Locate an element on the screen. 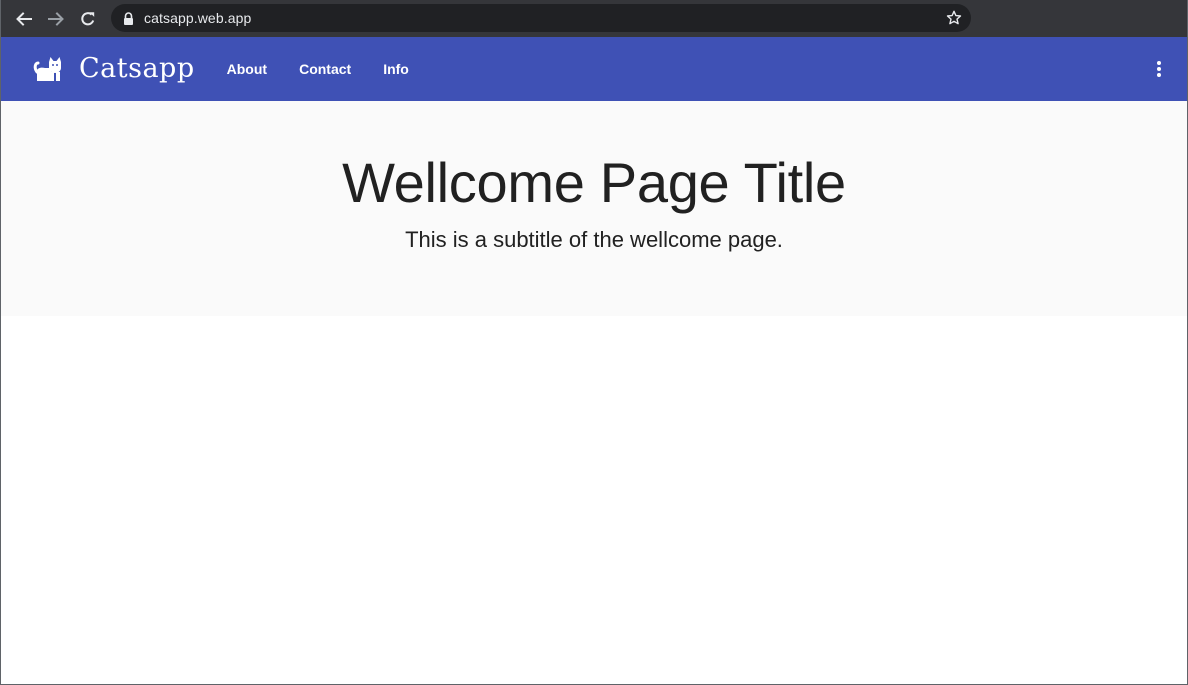 The width and height of the screenshot is (1188, 685). forward-button is located at coordinates (56, 19).